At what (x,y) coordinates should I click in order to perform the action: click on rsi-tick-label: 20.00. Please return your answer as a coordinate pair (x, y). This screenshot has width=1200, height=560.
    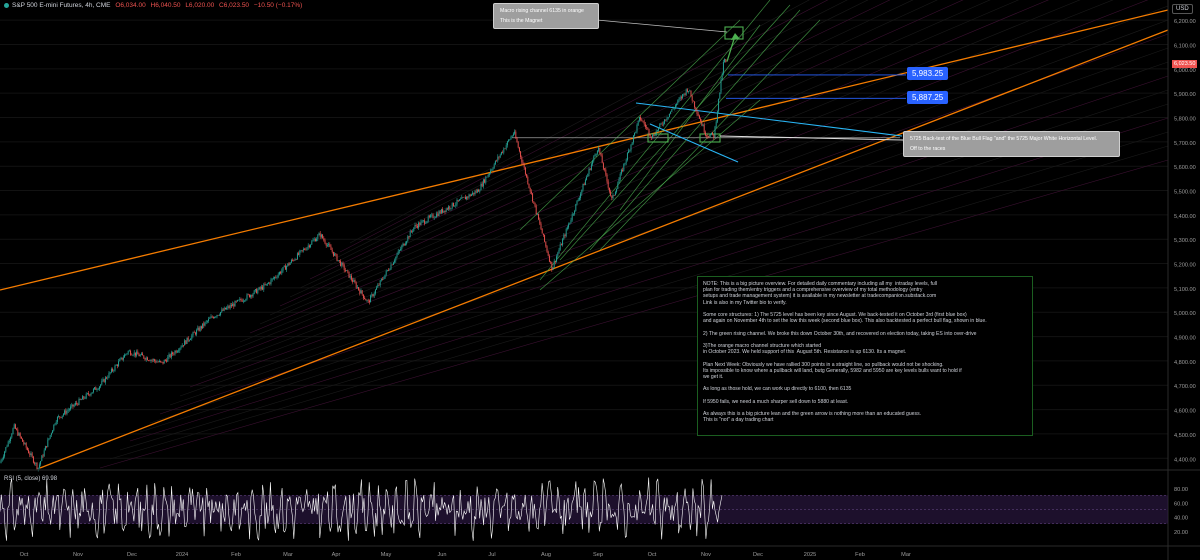
    Looking at the image, I should click on (1181, 533).